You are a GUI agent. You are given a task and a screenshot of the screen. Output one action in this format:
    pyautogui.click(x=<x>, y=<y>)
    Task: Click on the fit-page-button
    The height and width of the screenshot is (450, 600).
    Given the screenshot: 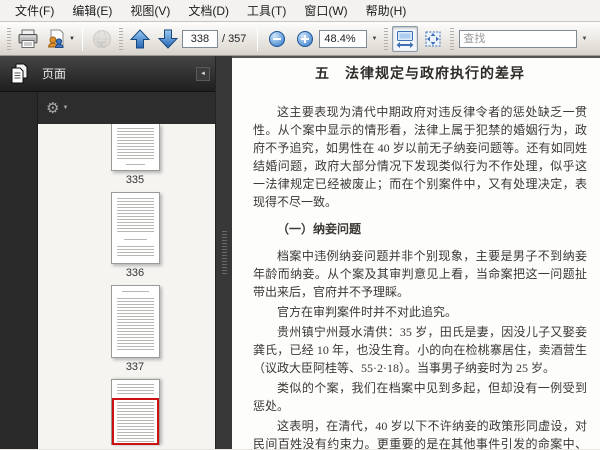 What is the action you would take?
    pyautogui.click(x=433, y=39)
    